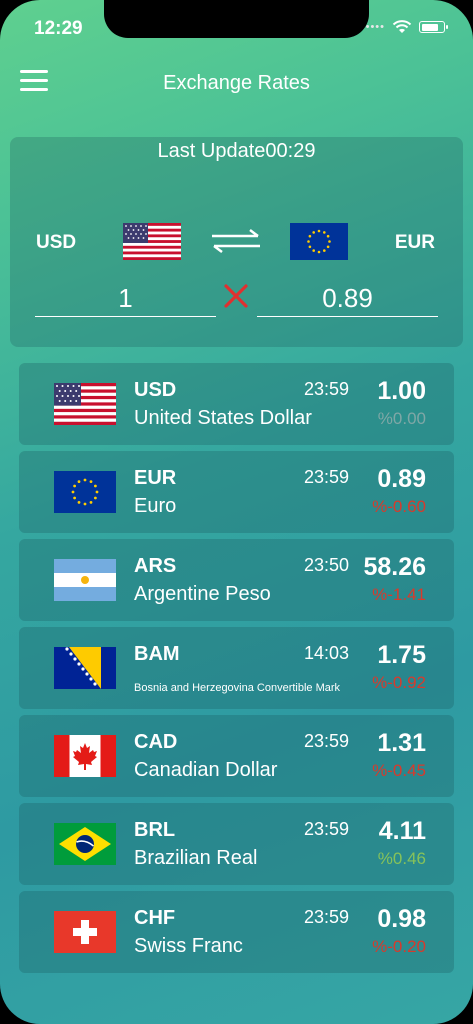 The image size is (473, 1024). What do you see at coordinates (326, 653) in the screenshot?
I see `rate-time: 14:03` at bounding box center [326, 653].